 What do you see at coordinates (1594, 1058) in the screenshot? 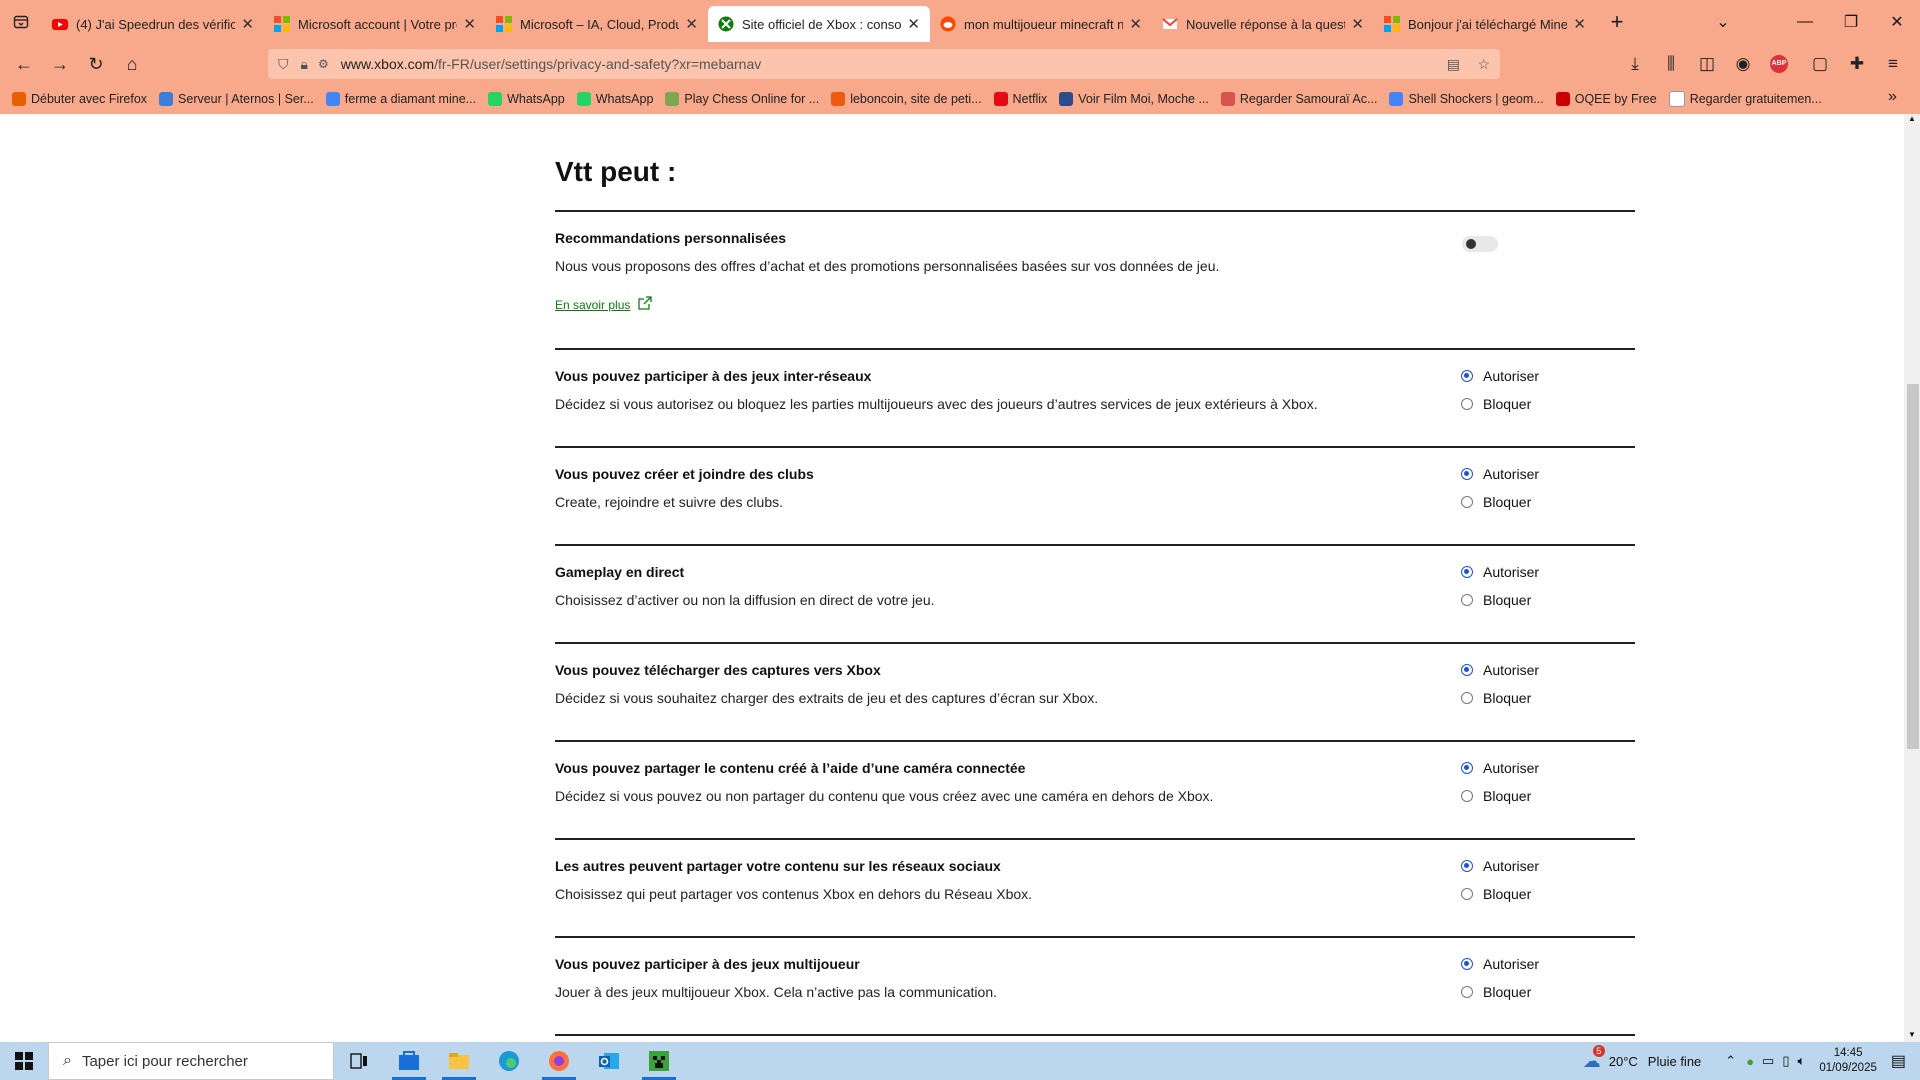
I see `weather-icon: ☁ 5` at bounding box center [1594, 1058].